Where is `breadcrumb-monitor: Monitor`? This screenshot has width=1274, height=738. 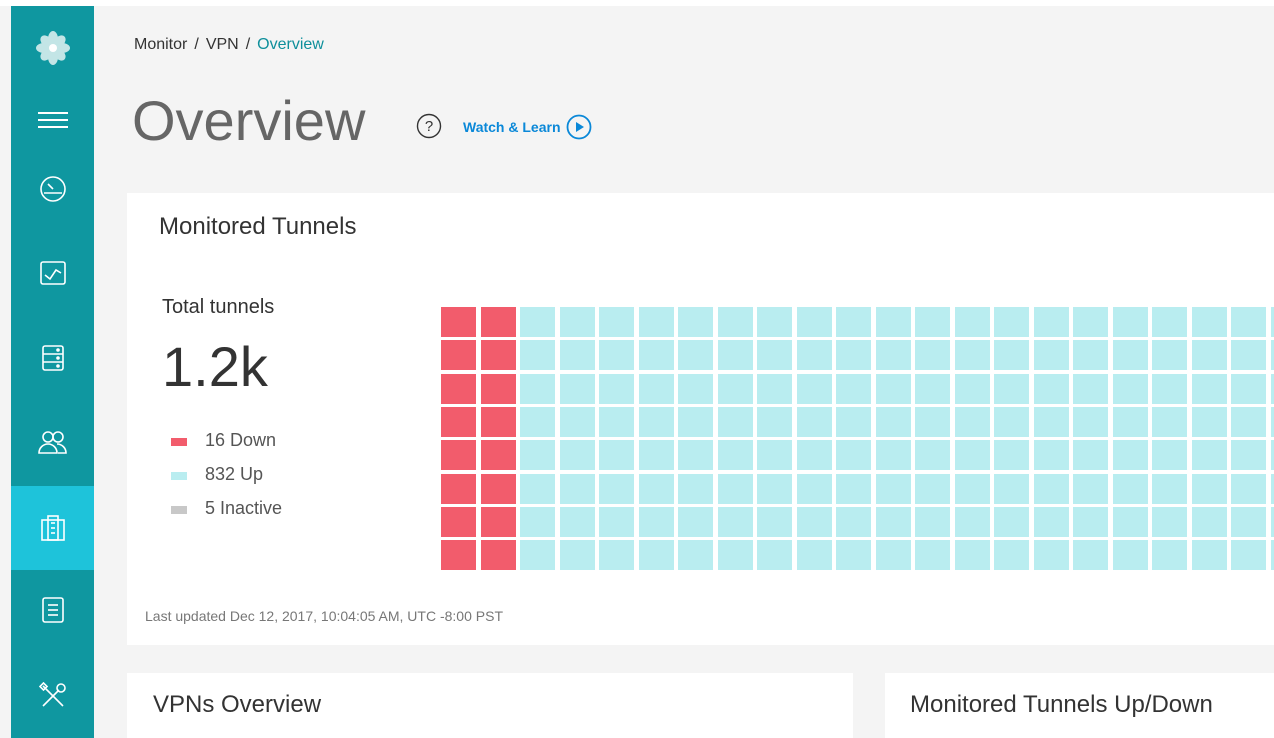
breadcrumb-monitor: Monitor is located at coordinates (160, 44).